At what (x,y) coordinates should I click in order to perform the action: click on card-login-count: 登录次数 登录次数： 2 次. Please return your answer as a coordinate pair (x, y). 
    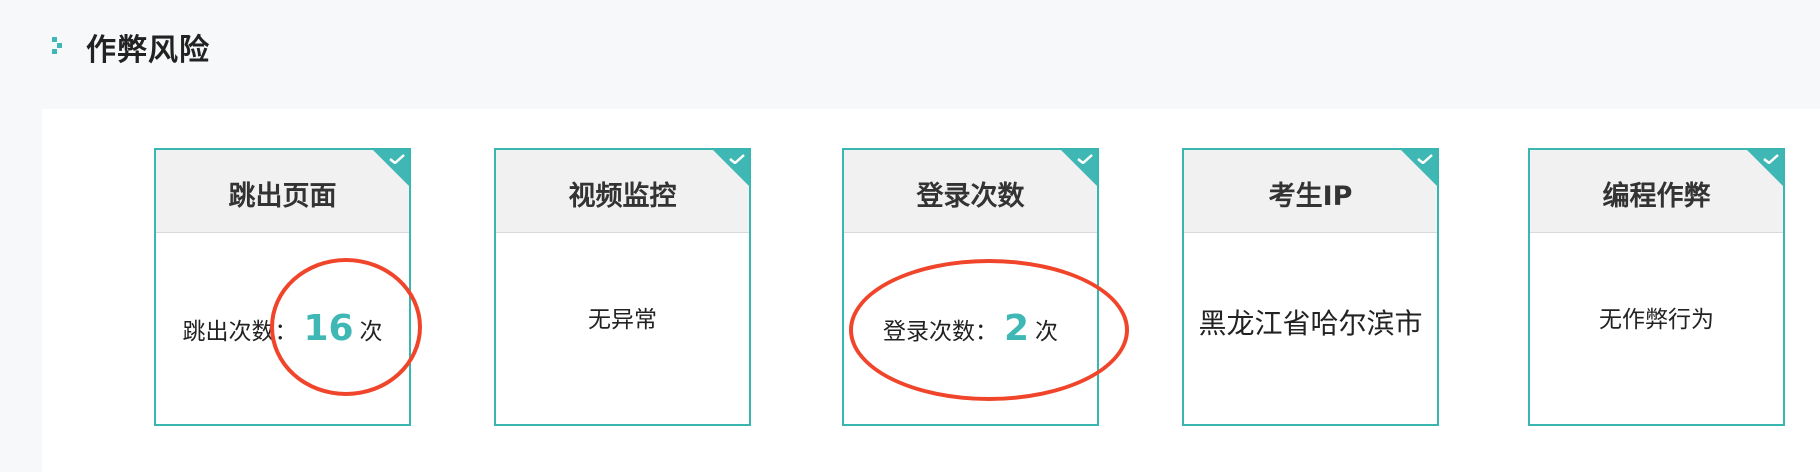
    Looking at the image, I should click on (970, 287).